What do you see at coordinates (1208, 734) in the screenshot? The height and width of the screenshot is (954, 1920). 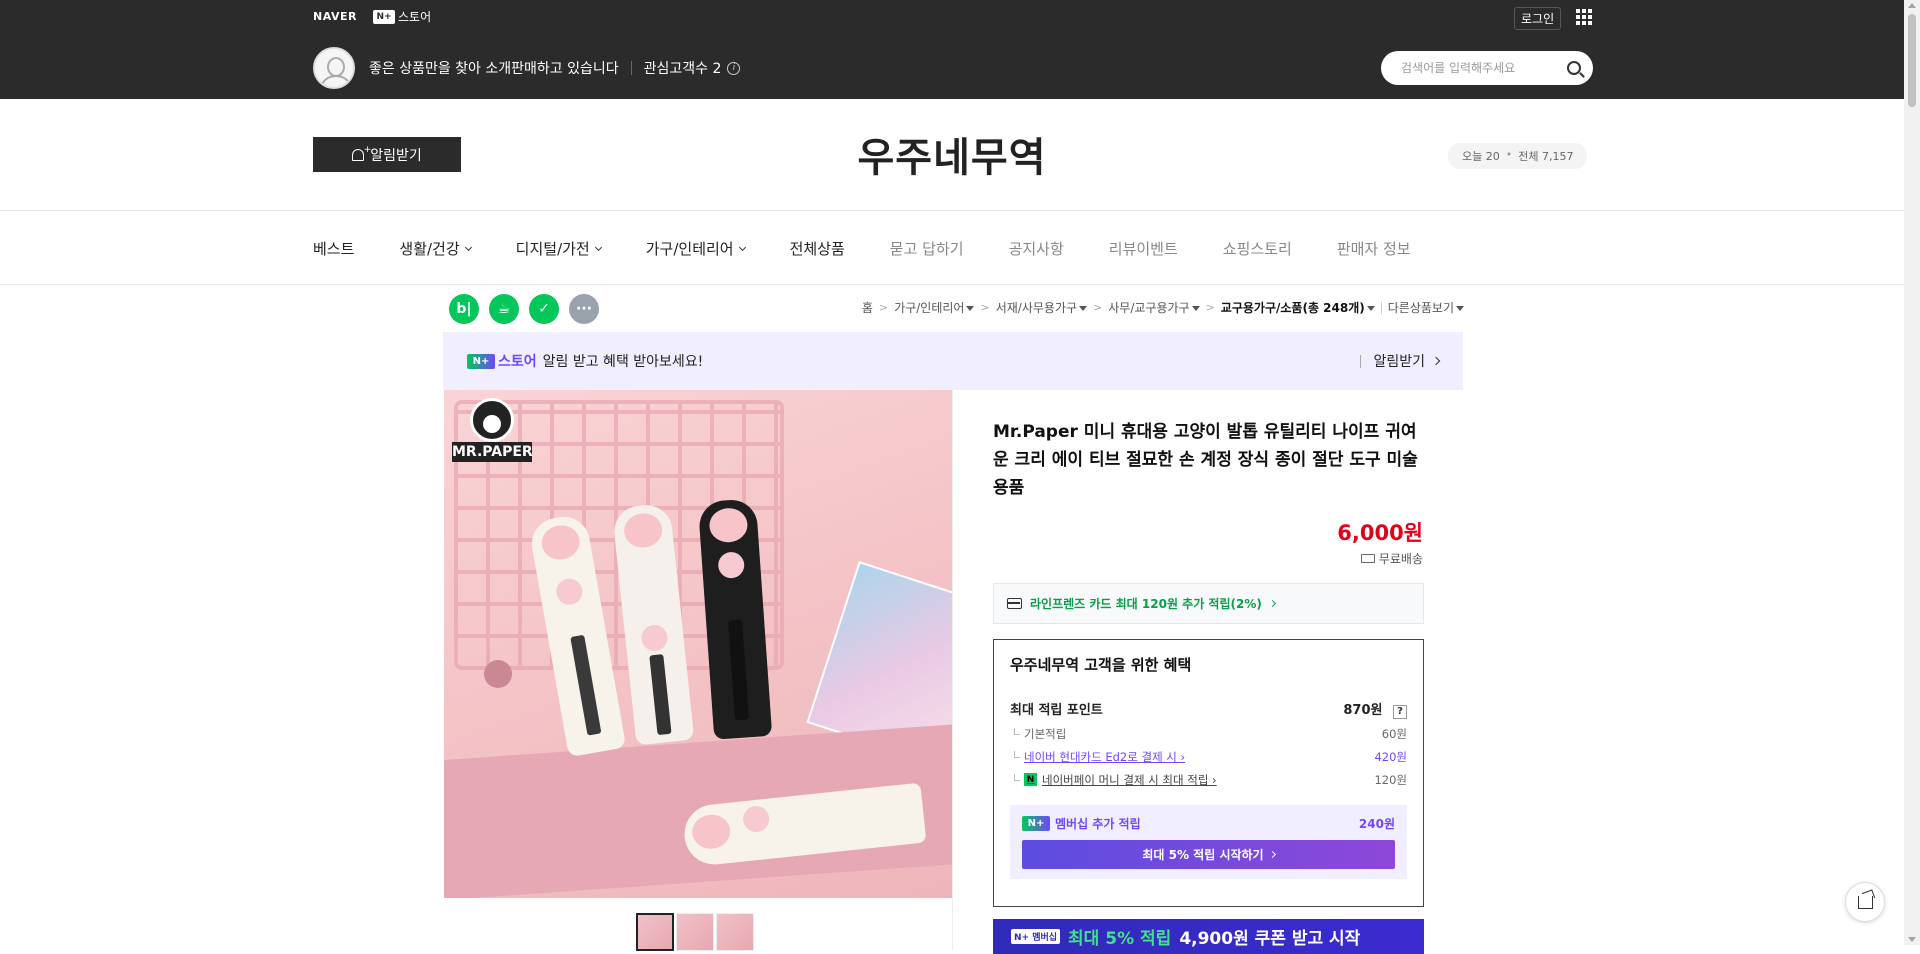 I see `points-row-basic: 기본적립 60원` at bounding box center [1208, 734].